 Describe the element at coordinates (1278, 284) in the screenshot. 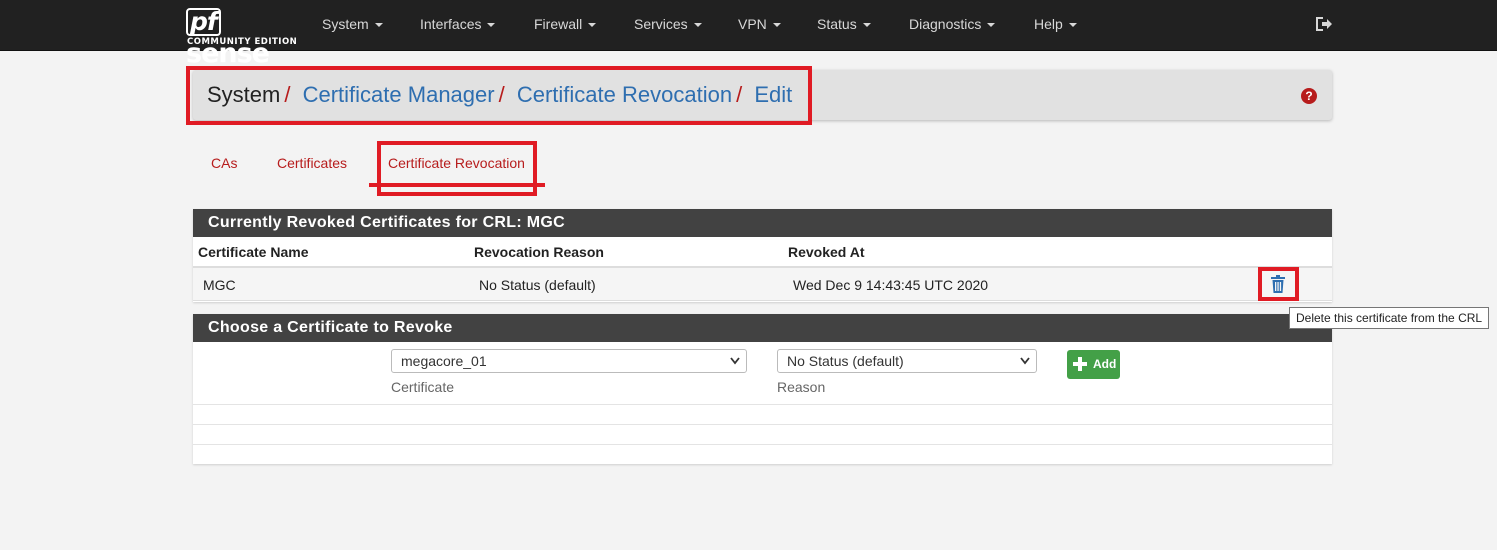

I see `trash-icon` at that location.